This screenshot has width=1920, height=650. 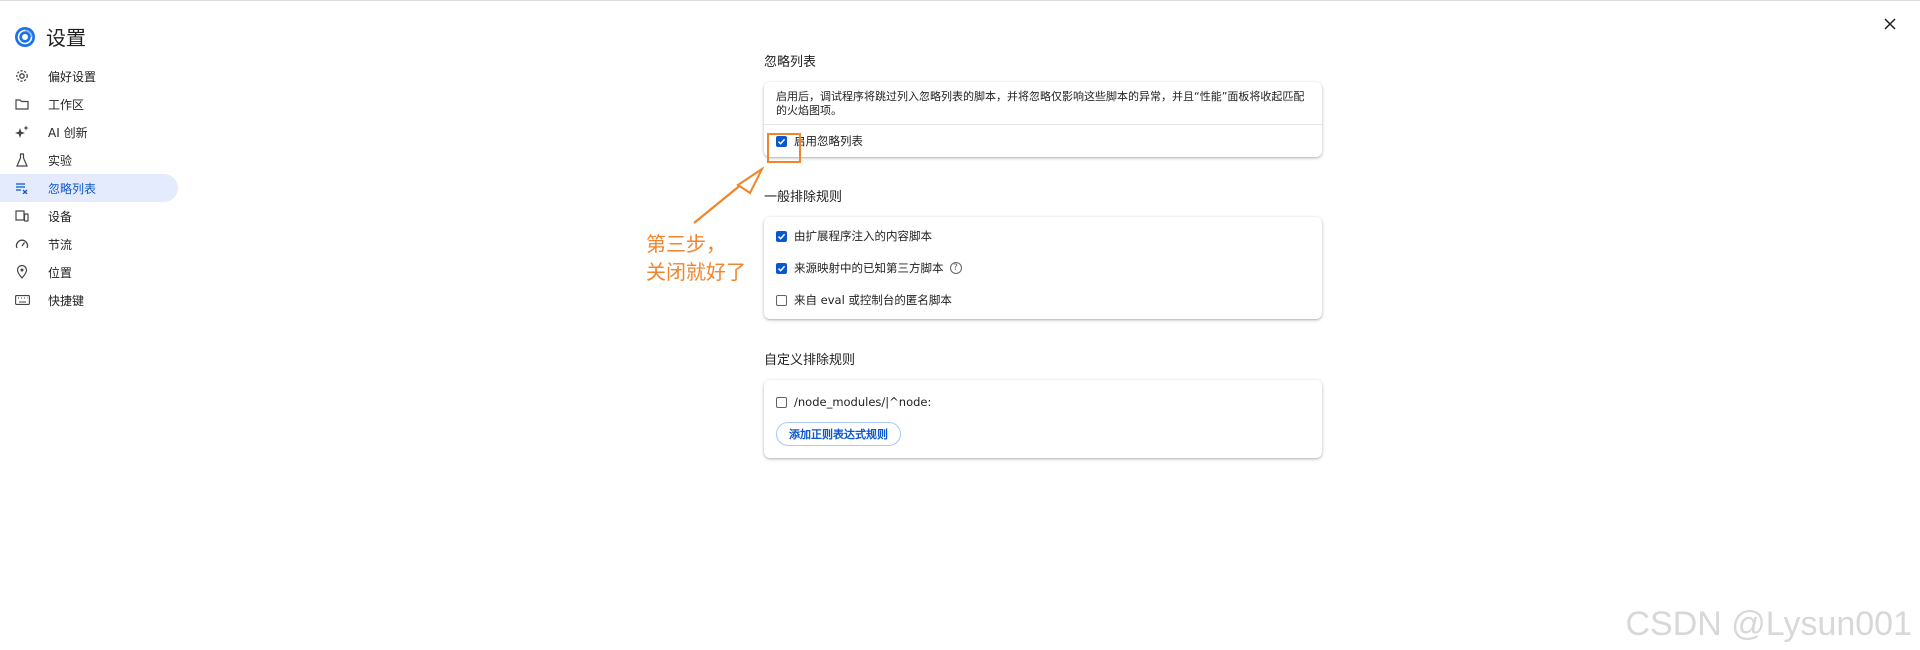 What do you see at coordinates (729, 195) in the screenshot?
I see `annotation-arrow-icon` at bounding box center [729, 195].